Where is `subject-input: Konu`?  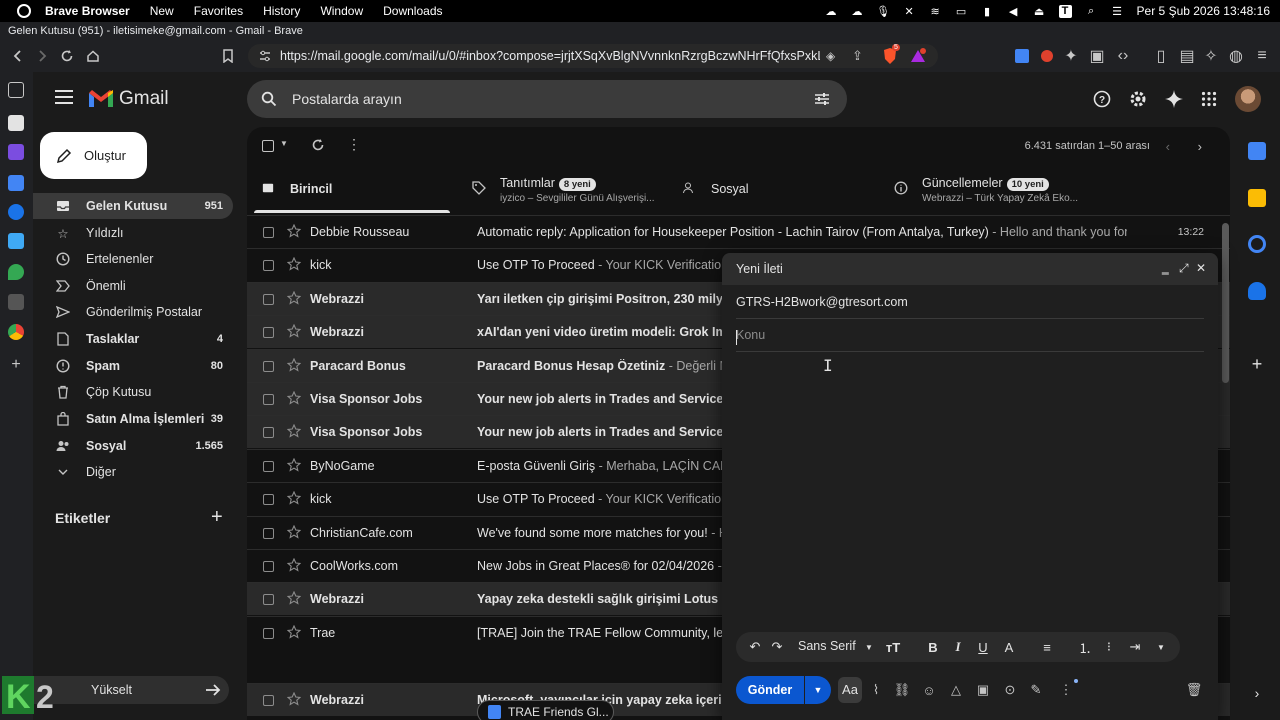 subject-input: Konu is located at coordinates (750, 335).